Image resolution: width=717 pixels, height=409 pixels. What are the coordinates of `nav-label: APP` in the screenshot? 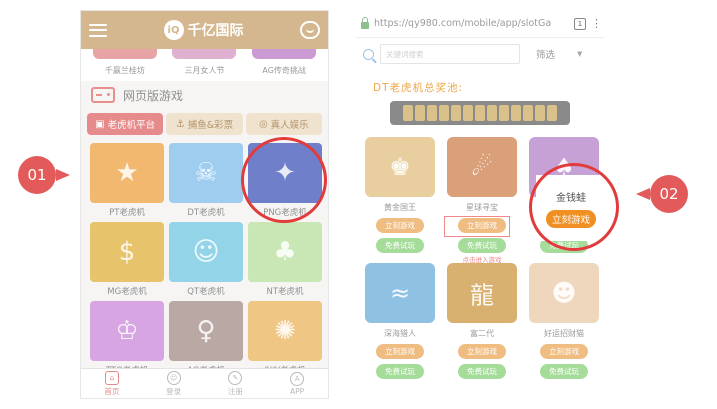 It's located at (297, 391).